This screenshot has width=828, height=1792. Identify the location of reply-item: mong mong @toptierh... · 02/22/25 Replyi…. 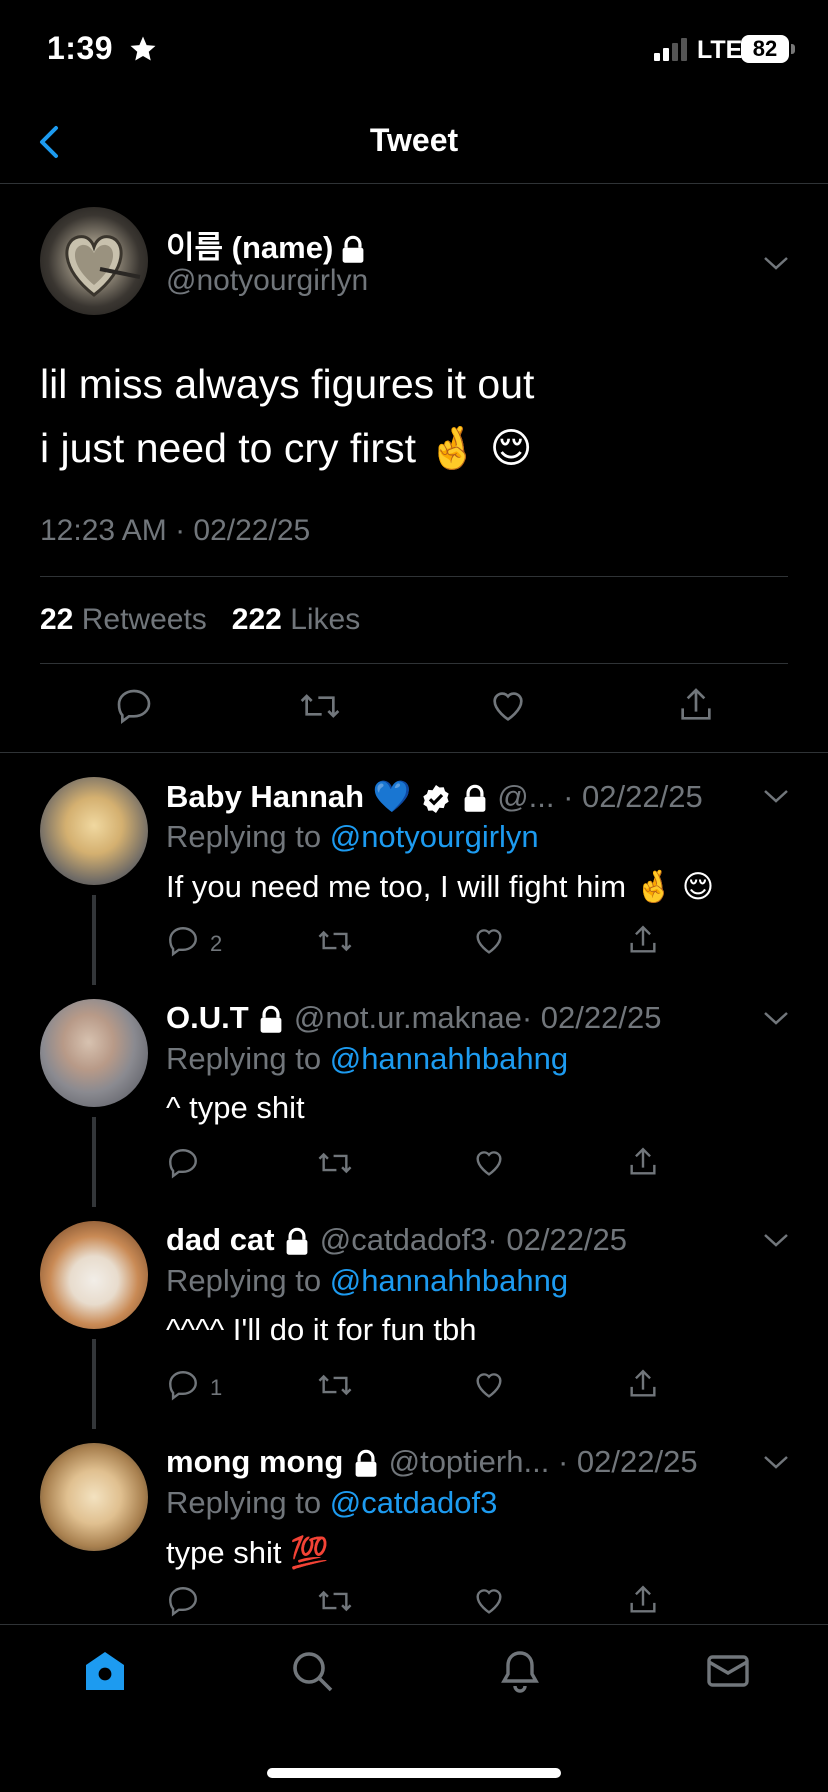
(414, 1524).